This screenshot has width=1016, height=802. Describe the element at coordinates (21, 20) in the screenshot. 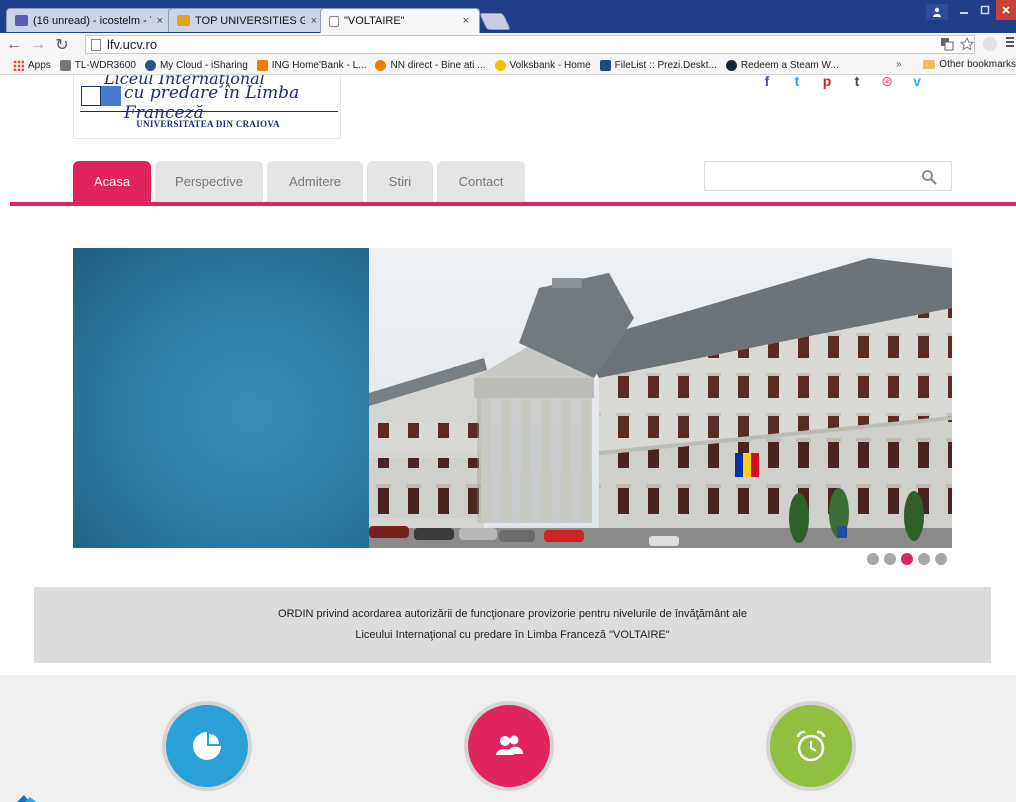

I see `mail-icon` at that location.